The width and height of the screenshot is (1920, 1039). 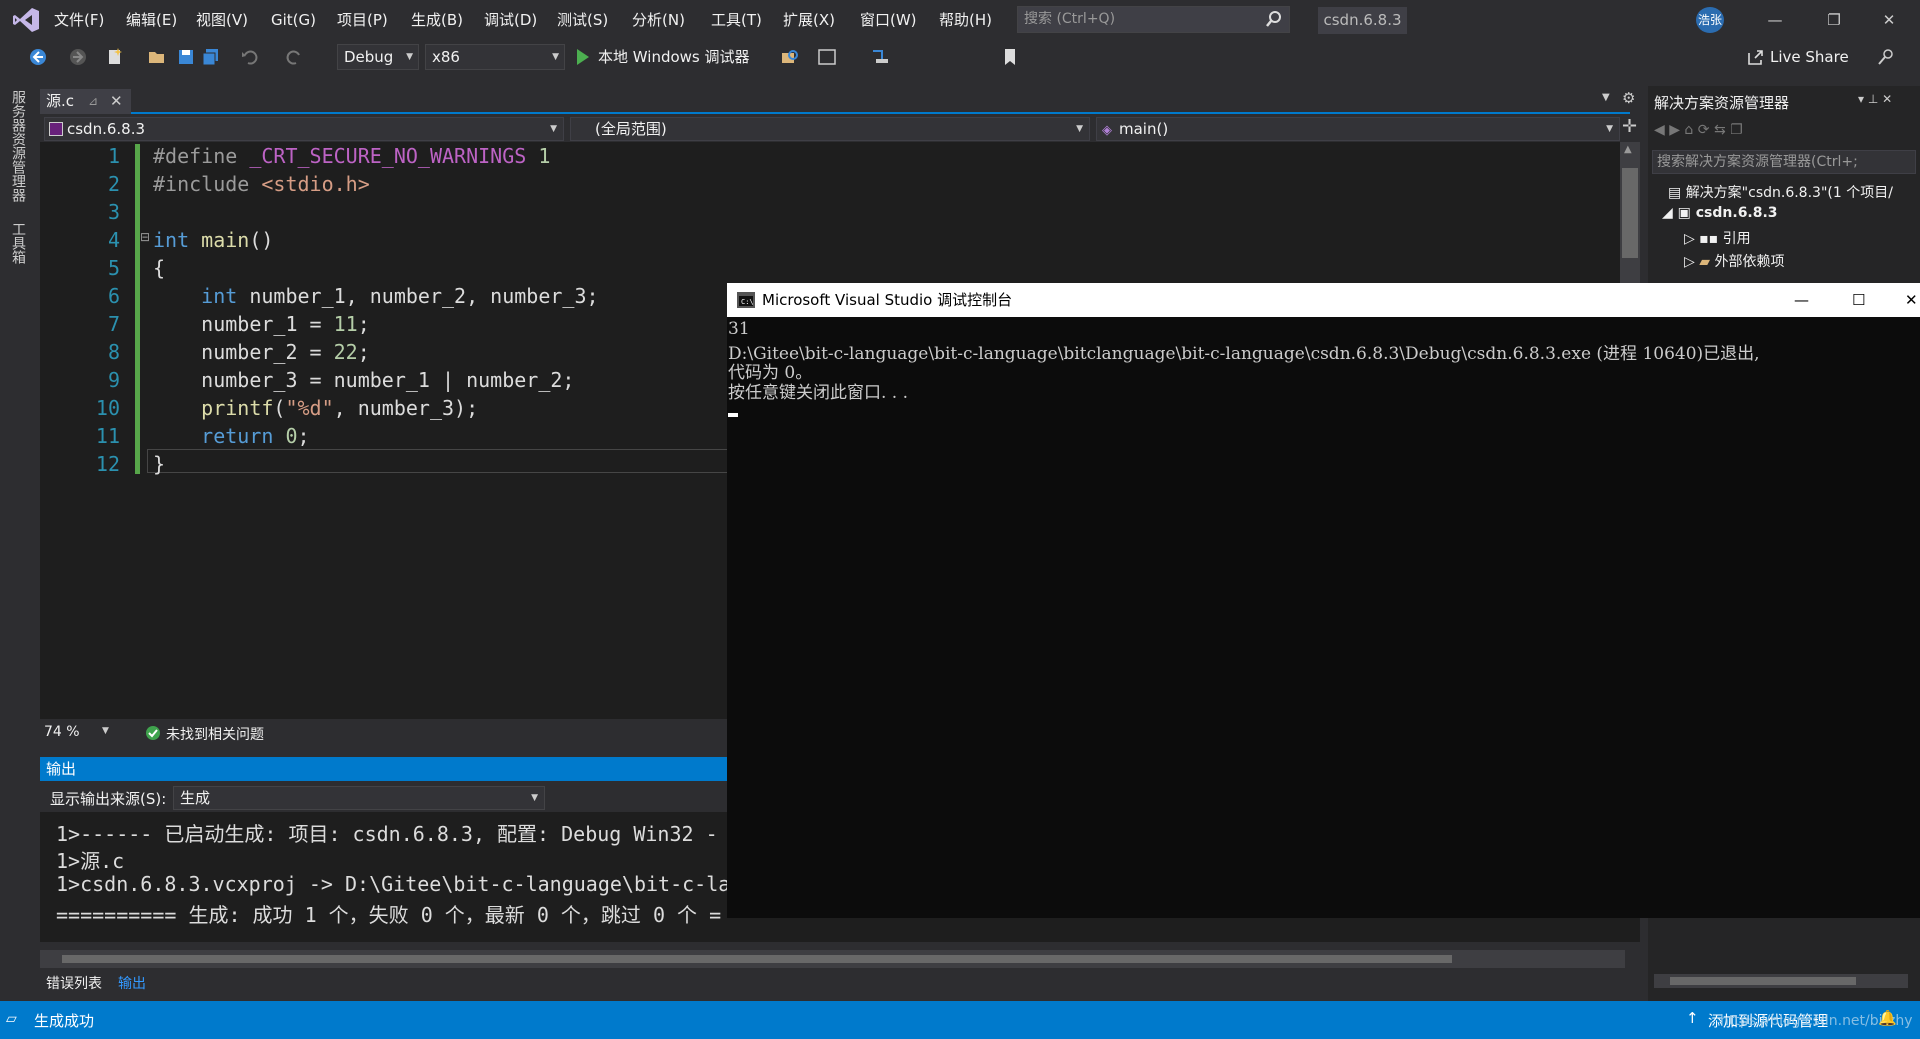 What do you see at coordinates (583, 57) in the screenshot?
I see `start-debugging-icon` at bounding box center [583, 57].